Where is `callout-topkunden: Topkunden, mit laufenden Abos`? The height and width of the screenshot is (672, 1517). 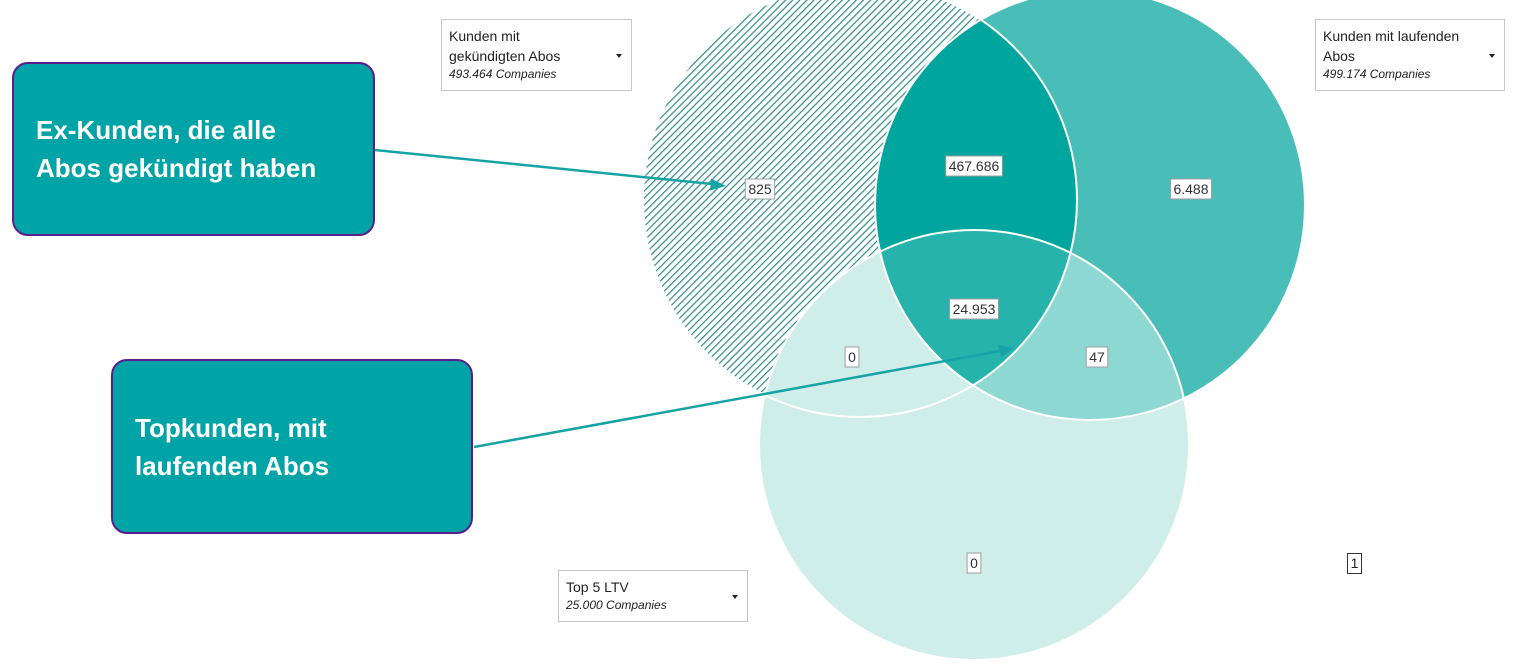 callout-topkunden: Topkunden, mit laufenden Abos is located at coordinates (292, 446).